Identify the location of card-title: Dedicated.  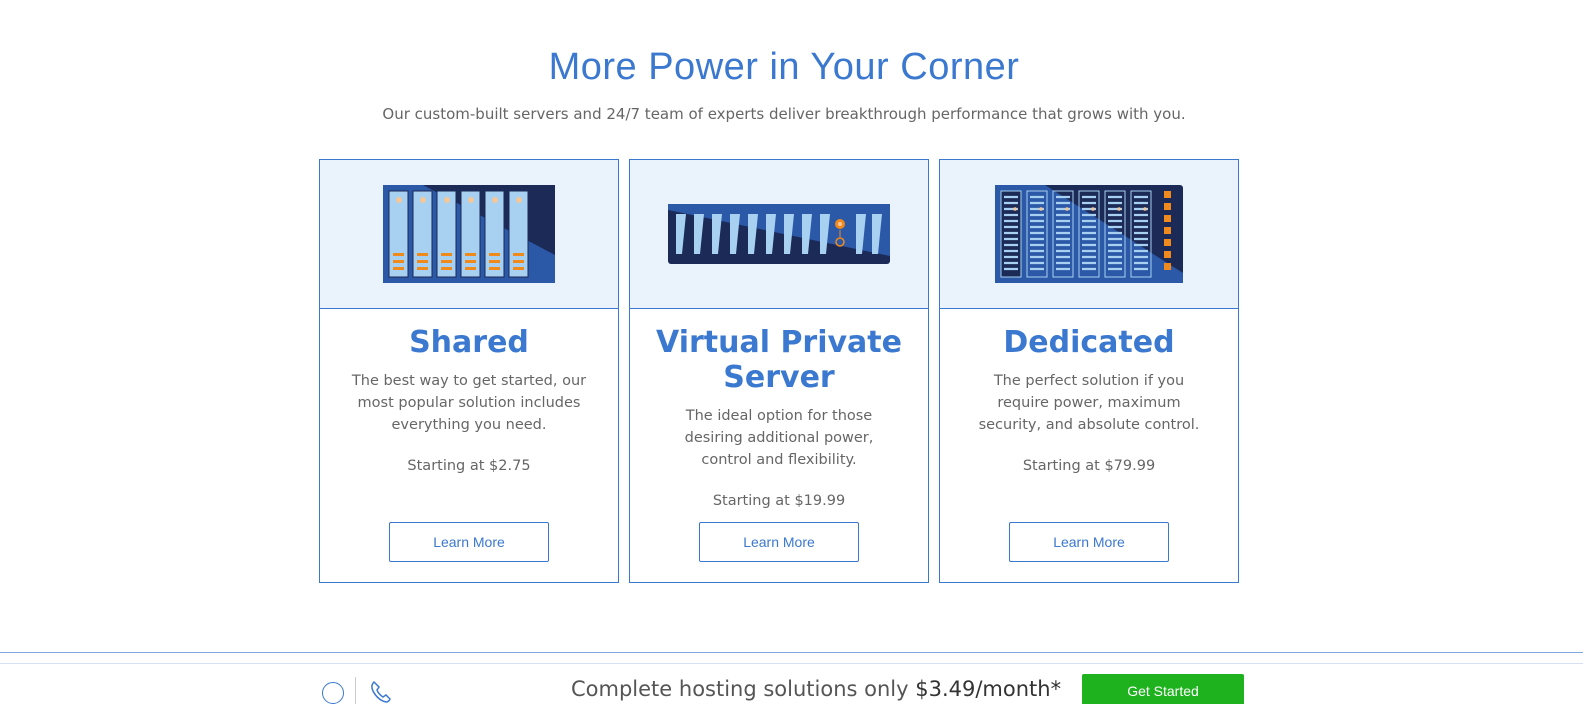
(1089, 342).